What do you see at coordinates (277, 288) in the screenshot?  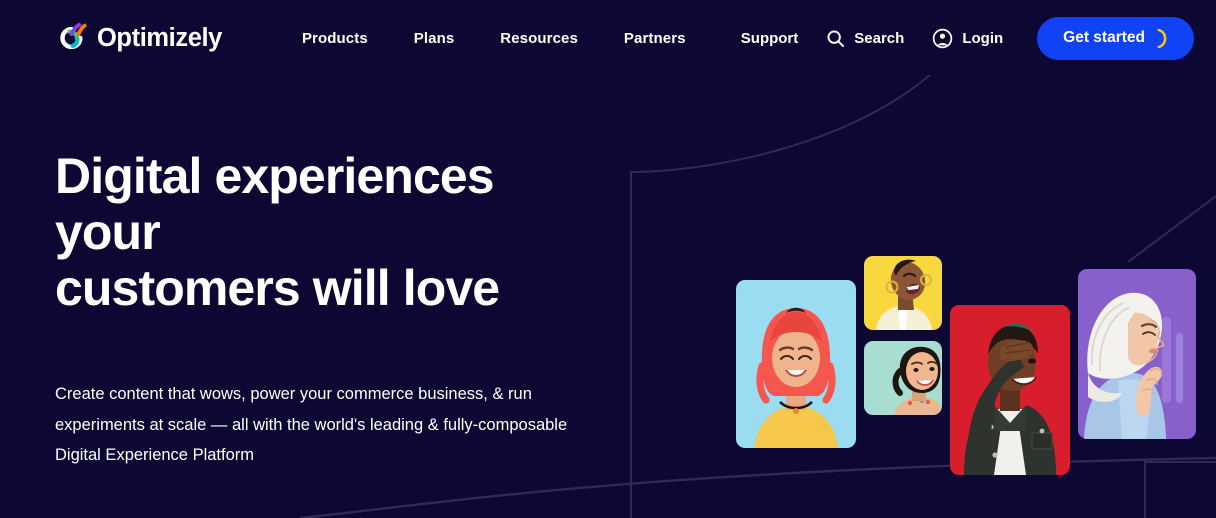 I see `hero-title-line-2: customers will love` at bounding box center [277, 288].